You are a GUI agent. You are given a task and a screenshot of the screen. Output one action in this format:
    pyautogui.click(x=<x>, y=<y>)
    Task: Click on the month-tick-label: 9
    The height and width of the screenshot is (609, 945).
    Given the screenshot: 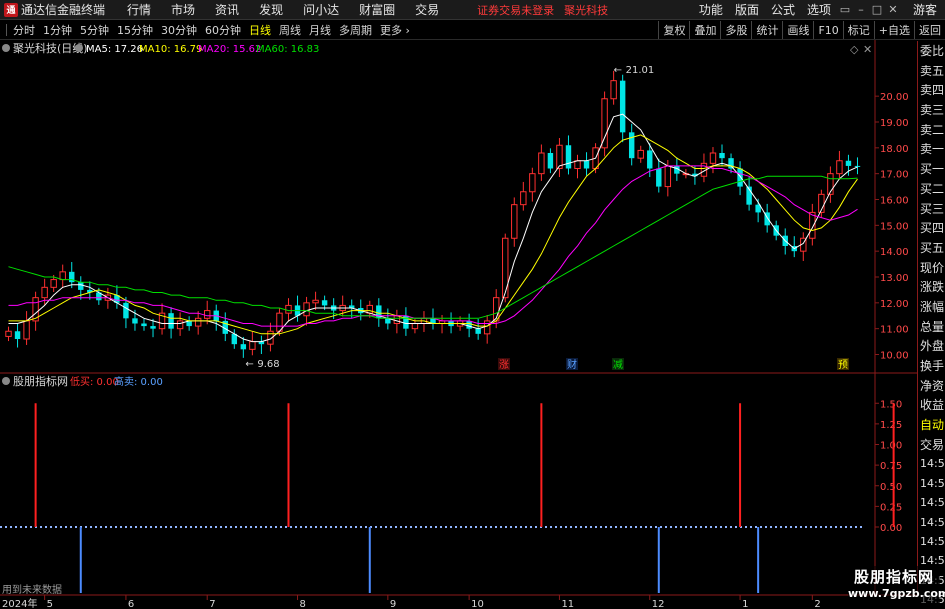 What is the action you would take?
    pyautogui.click(x=393, y=604)
    